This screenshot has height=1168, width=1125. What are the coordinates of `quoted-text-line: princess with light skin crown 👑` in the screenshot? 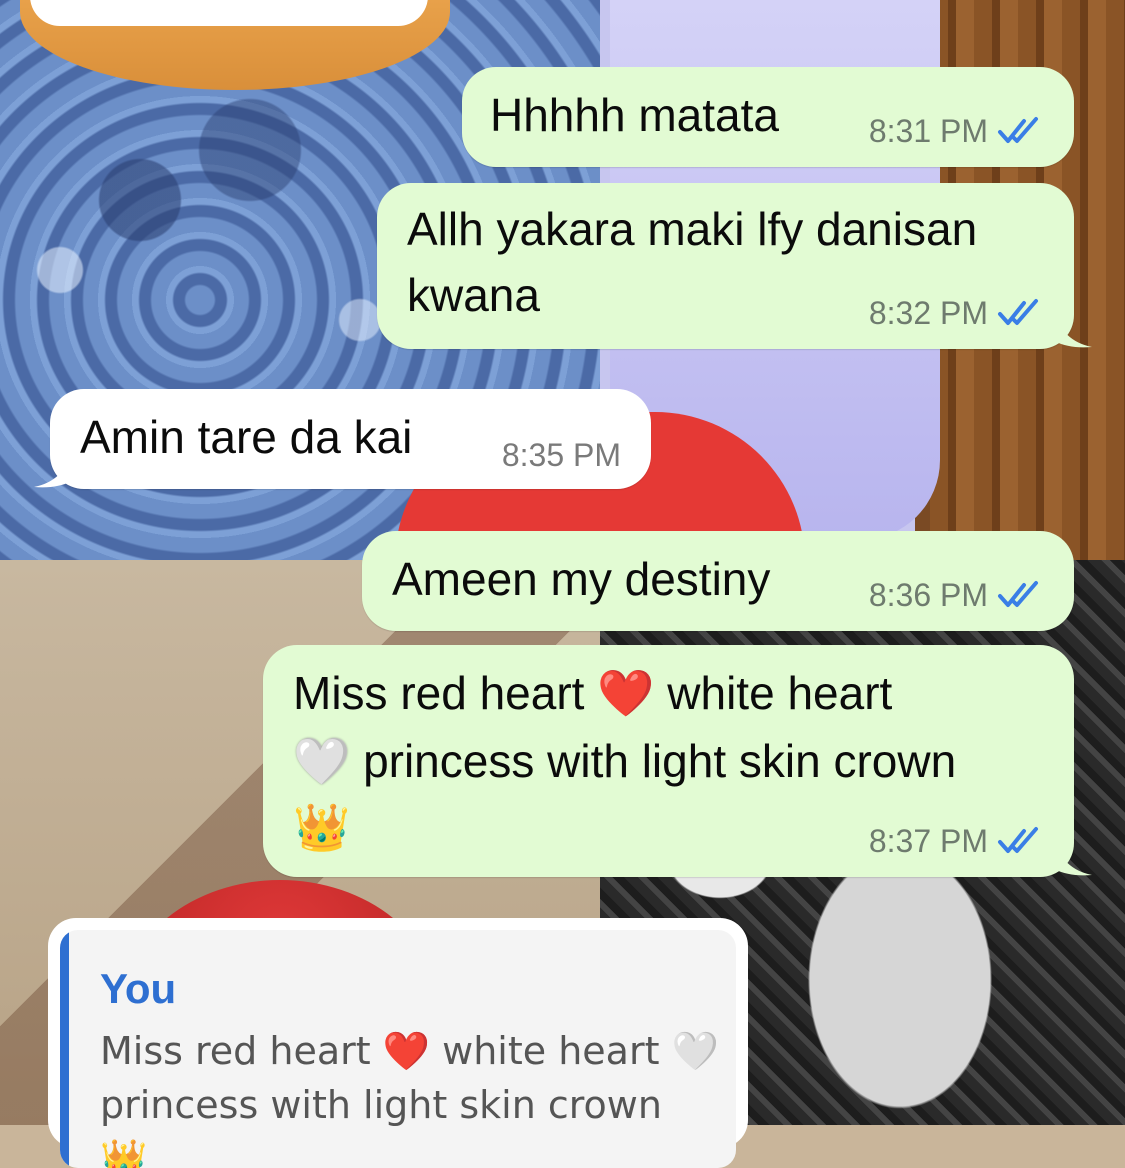 It's located at (381, 1125).